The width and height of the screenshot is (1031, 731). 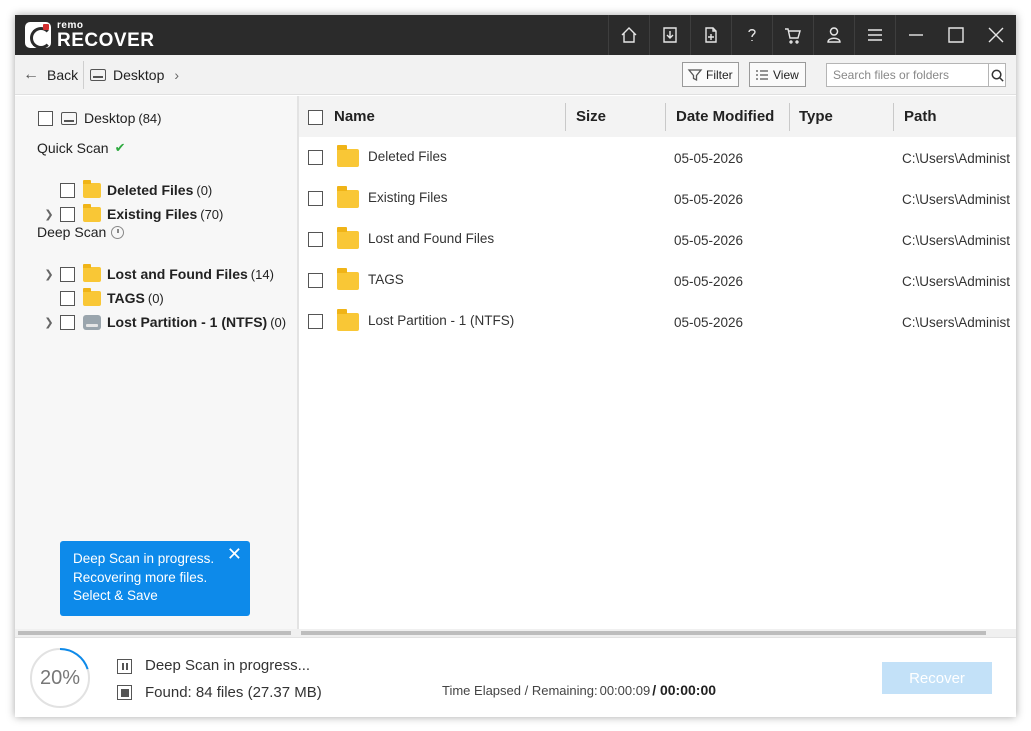 What do you see at coordinates (643, 633) in the screenshot?
I see `list-horizontal-scrollbar` at bounding box center [643, 633].